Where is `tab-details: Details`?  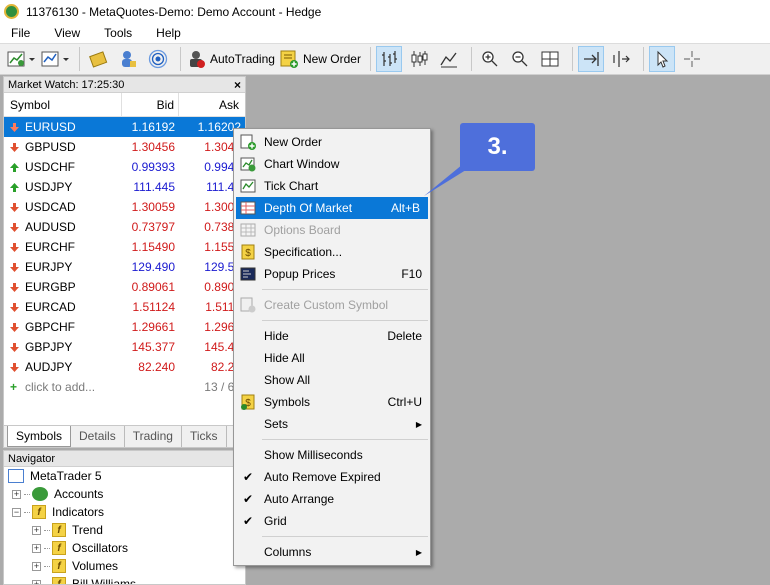 tab-details: Details is located at coordinates (98, 436).